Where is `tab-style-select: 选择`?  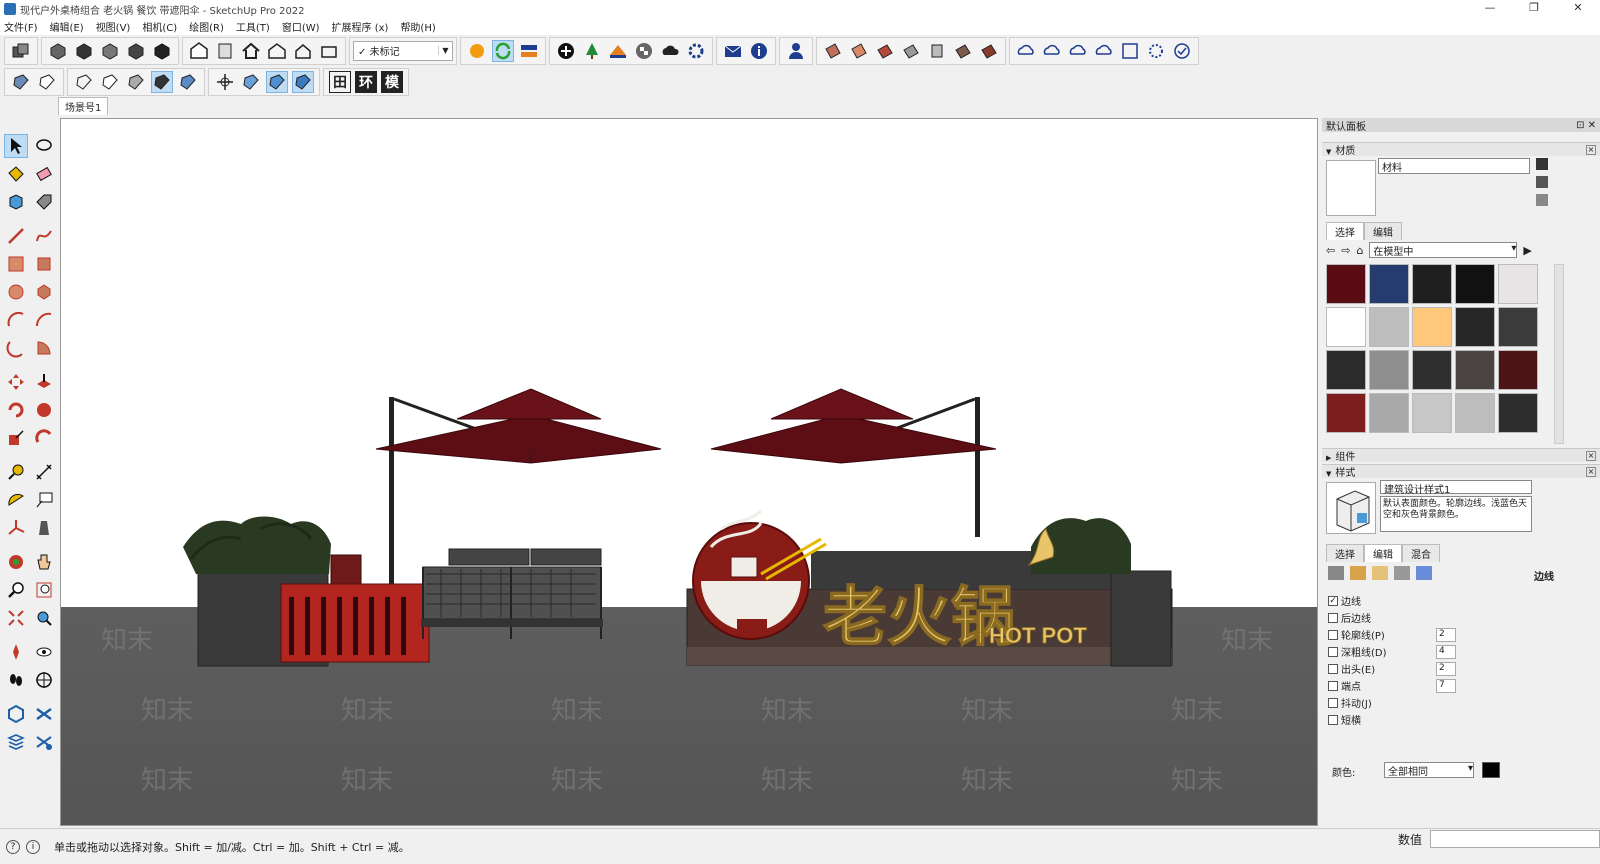
tab-style-select: 选择 is located at coordinates (1345, 553).